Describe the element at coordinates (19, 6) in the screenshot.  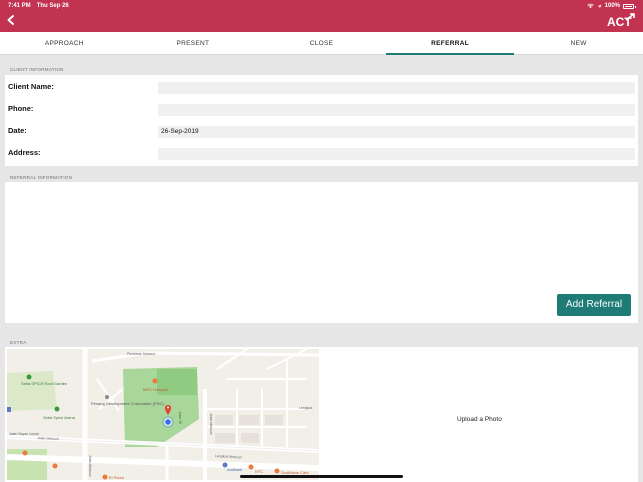
I see `status-time: 7:41 PM` at that location.